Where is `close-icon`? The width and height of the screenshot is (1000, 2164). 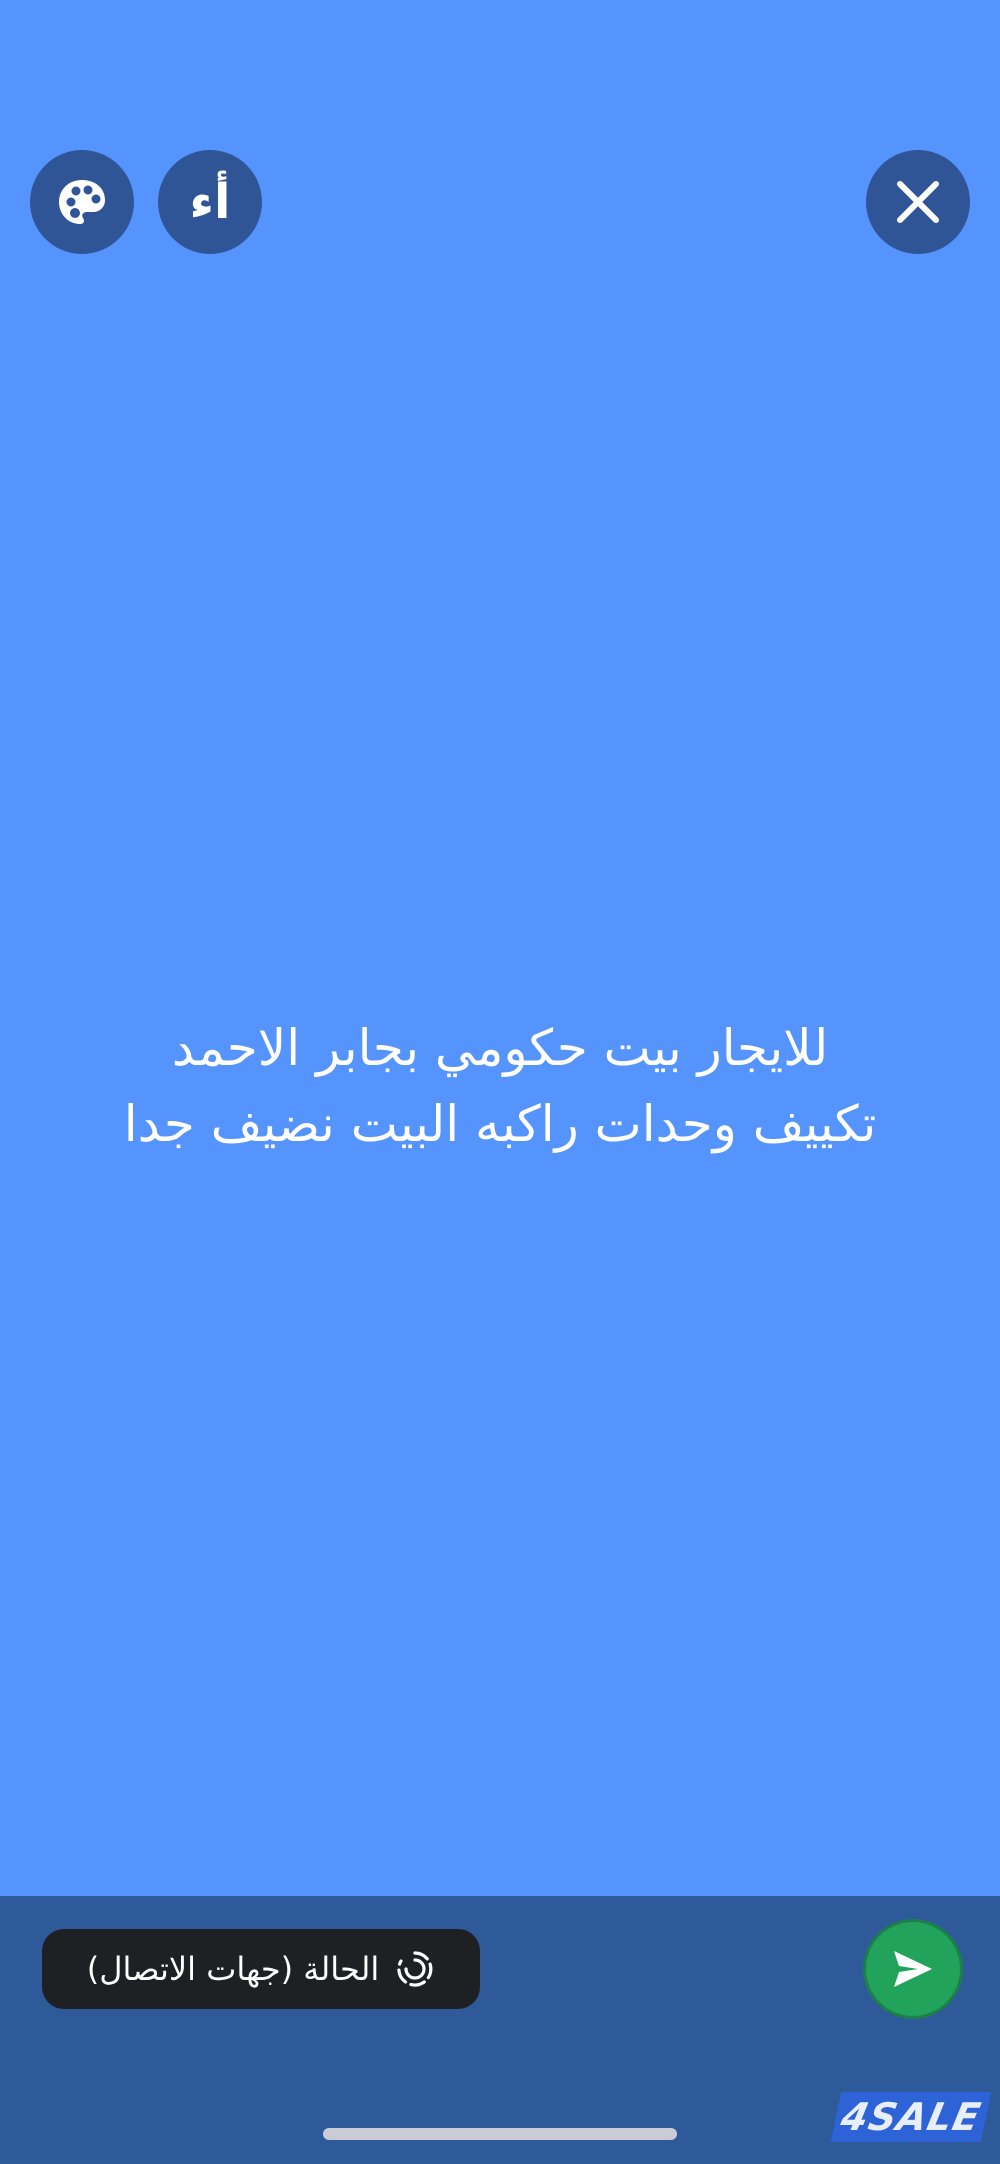 close-icon is located at coordinates (918, 202).